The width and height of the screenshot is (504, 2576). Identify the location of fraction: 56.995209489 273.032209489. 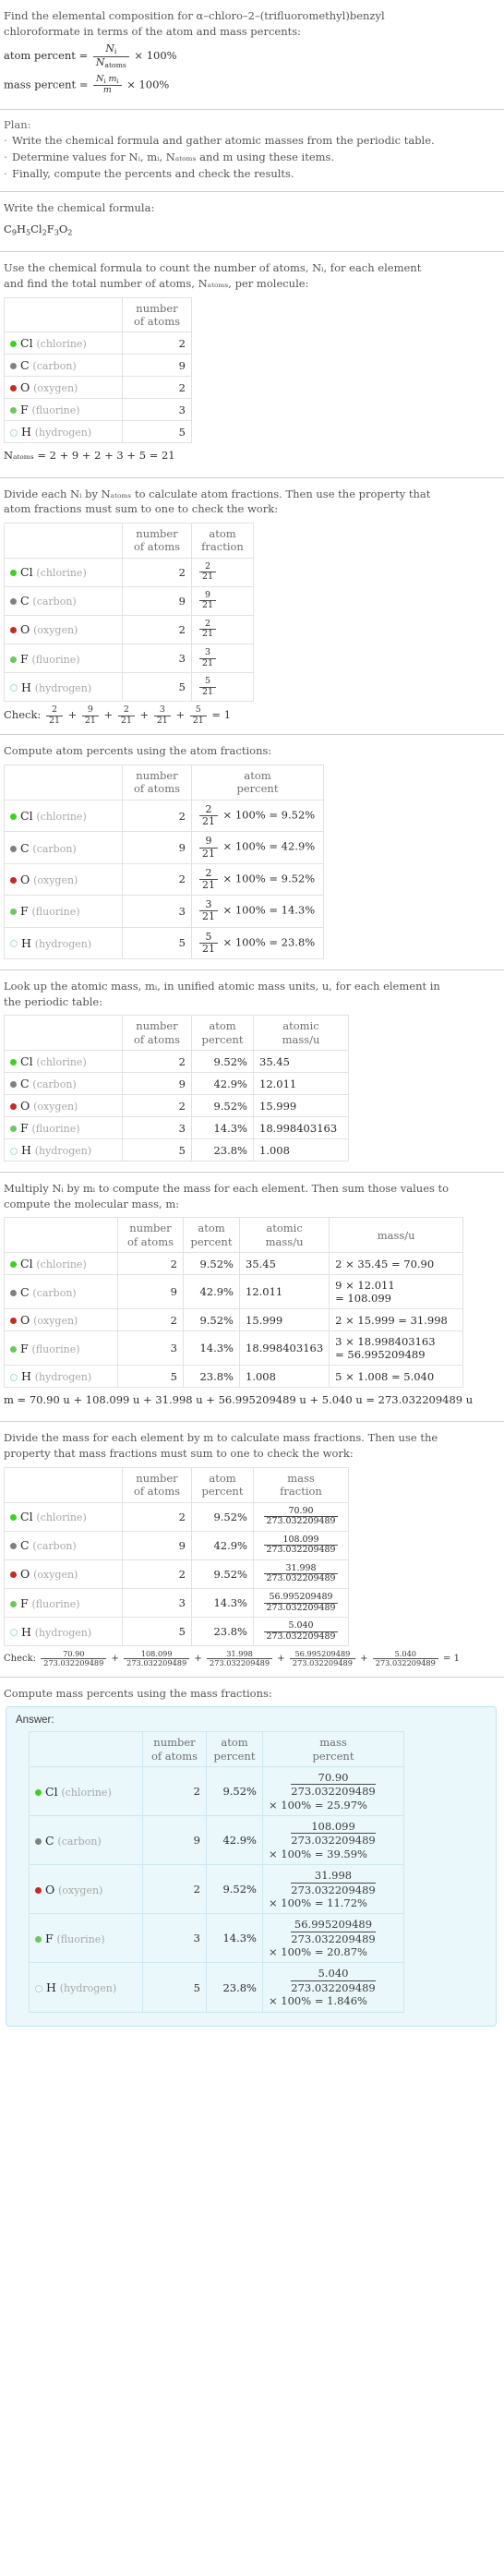
(301, 1603).